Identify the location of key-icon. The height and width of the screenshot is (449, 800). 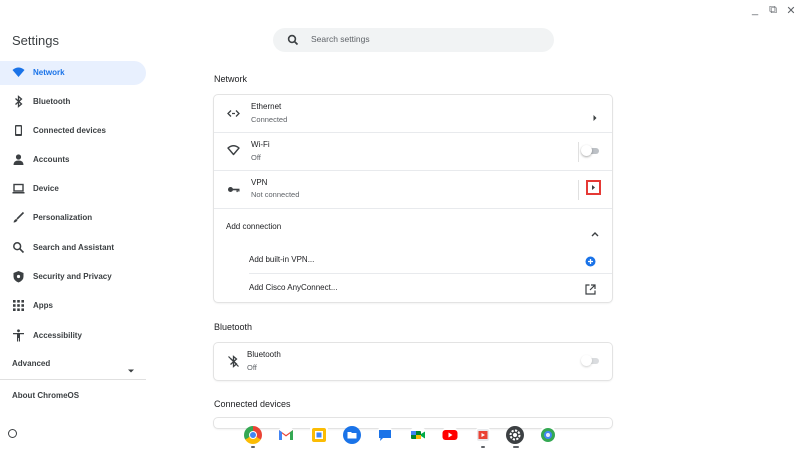
(233, 189).